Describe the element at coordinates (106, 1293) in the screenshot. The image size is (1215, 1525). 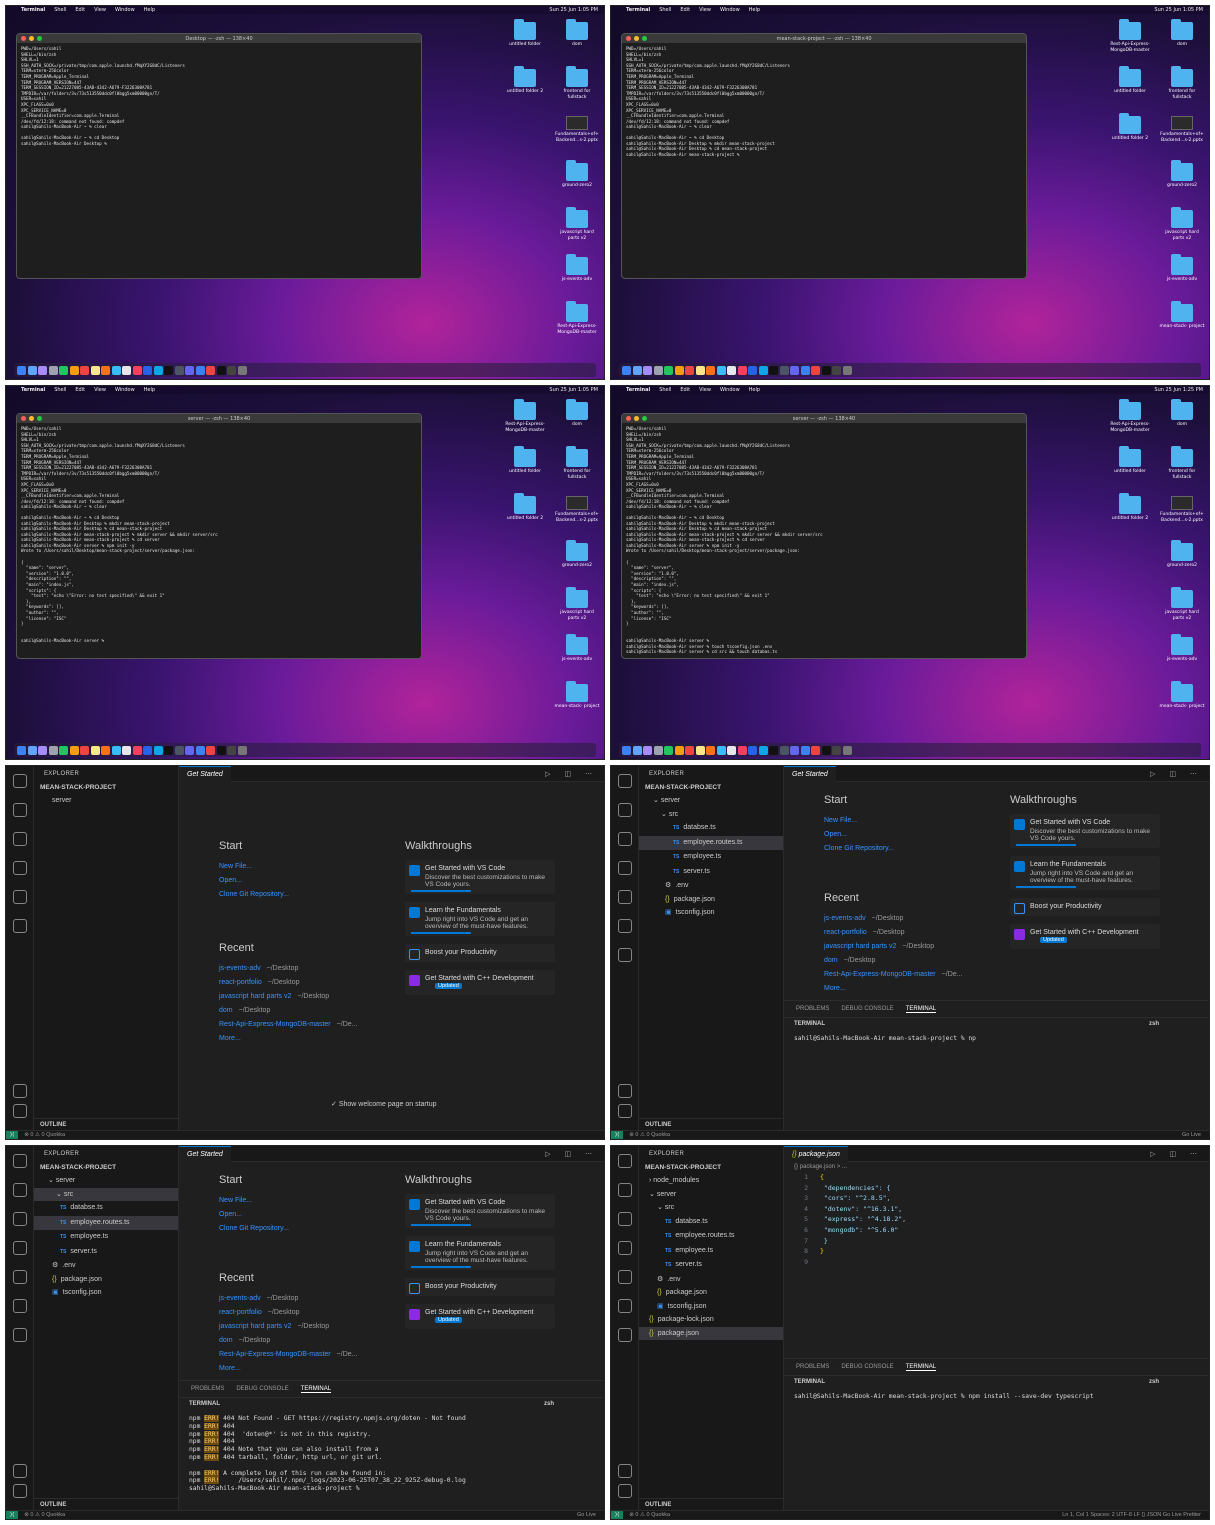
I see `tree-file: ▣ tsconfig.json` at that location.